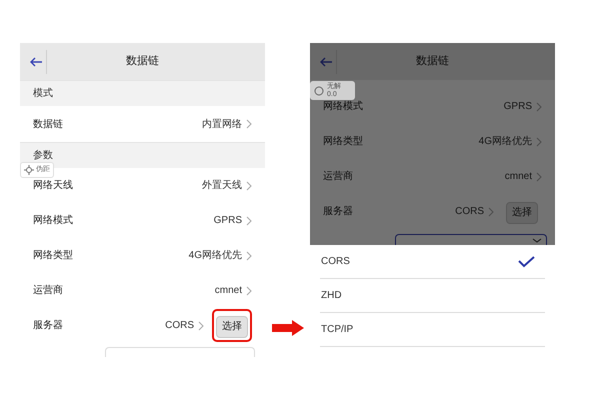 Image resolution: width=600 pixels, height=400 pixels. What do you see at coordinates (335, 262) in the screenshot?
I see `option-label: CORS` at bounding box center [335, 262].